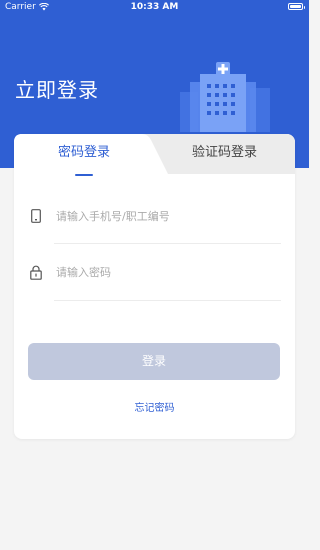 The image size is (320, 550). Describe the element at coordinates (168, 216) in the screenshot. I see `username-input` at that location.